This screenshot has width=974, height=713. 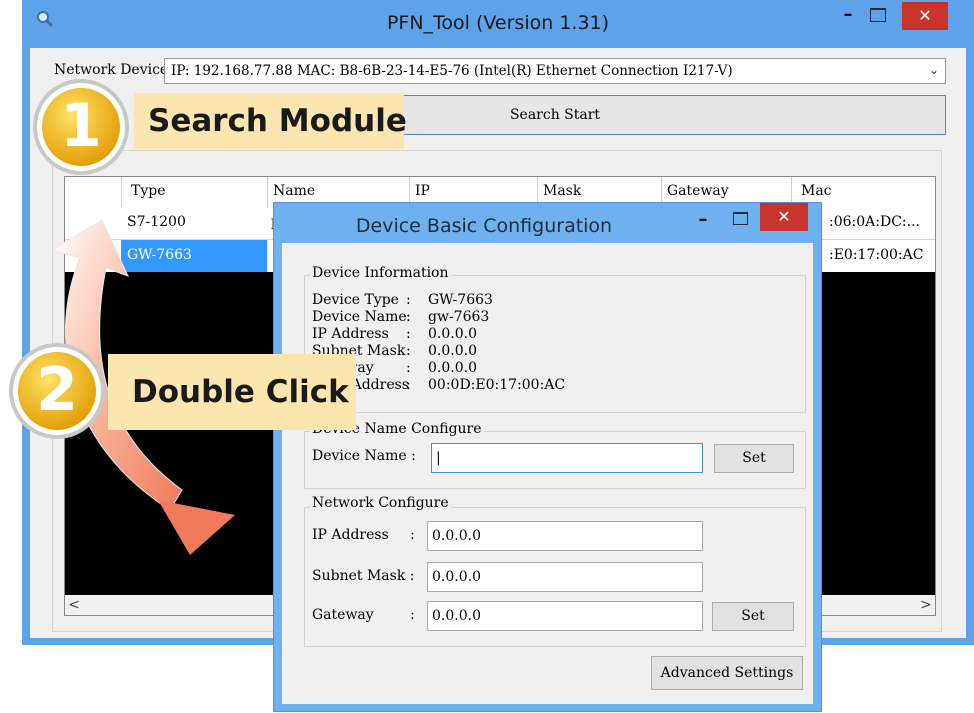 I want to click on title-bar: PFN_Tool (Version 1.31) – ✕, so click(x=498, y=24).